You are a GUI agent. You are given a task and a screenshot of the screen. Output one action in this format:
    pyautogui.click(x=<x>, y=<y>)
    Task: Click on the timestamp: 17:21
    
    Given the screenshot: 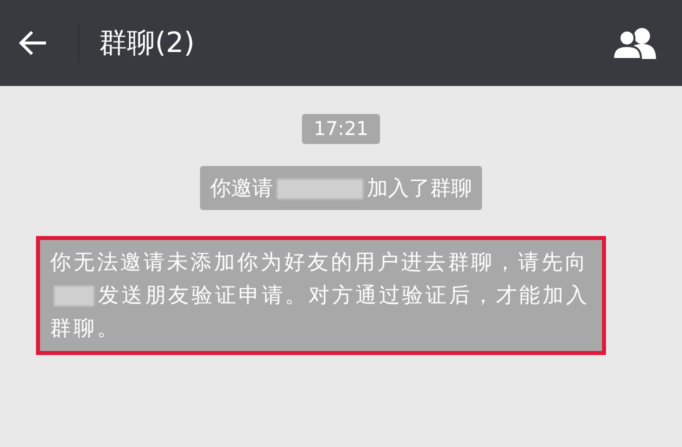 What is the action you would take?
    pyautogui.click(x=341, y=129)
    